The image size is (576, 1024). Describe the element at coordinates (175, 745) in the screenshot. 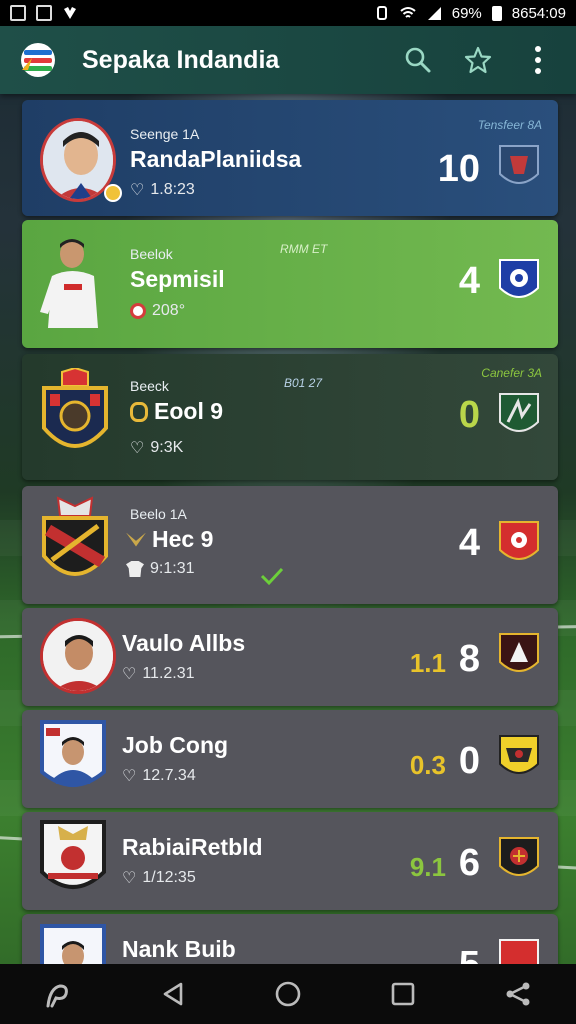

I see `player-name: Job Cong` at that location.